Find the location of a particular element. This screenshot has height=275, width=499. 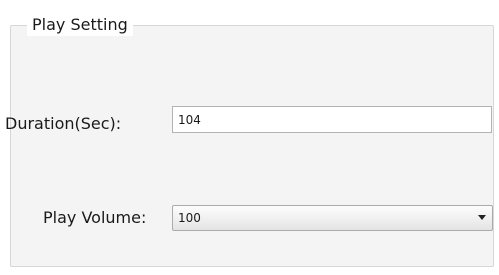

play-volume-selected-value: 100 is located at coordinates (189, 218).